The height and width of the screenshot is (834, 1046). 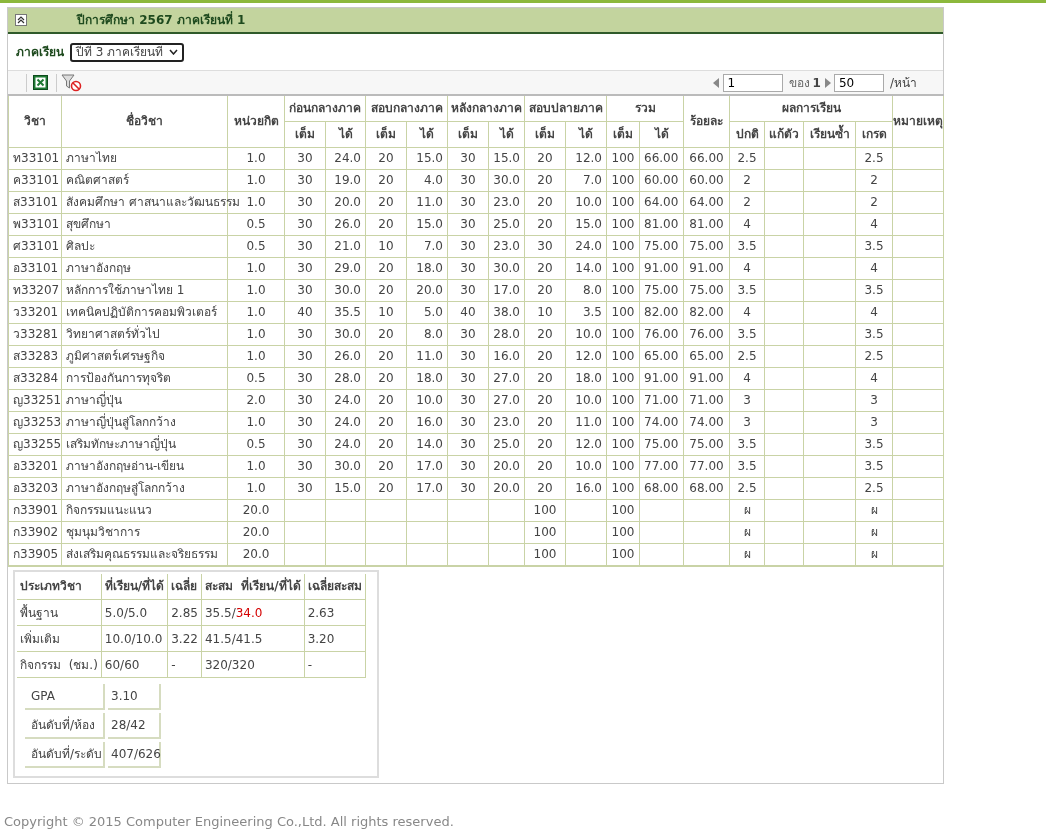 What do you see at coordinates (21, 20) in the screenshot?
I see `collapse-toggle` at bounding box center [21, 20].